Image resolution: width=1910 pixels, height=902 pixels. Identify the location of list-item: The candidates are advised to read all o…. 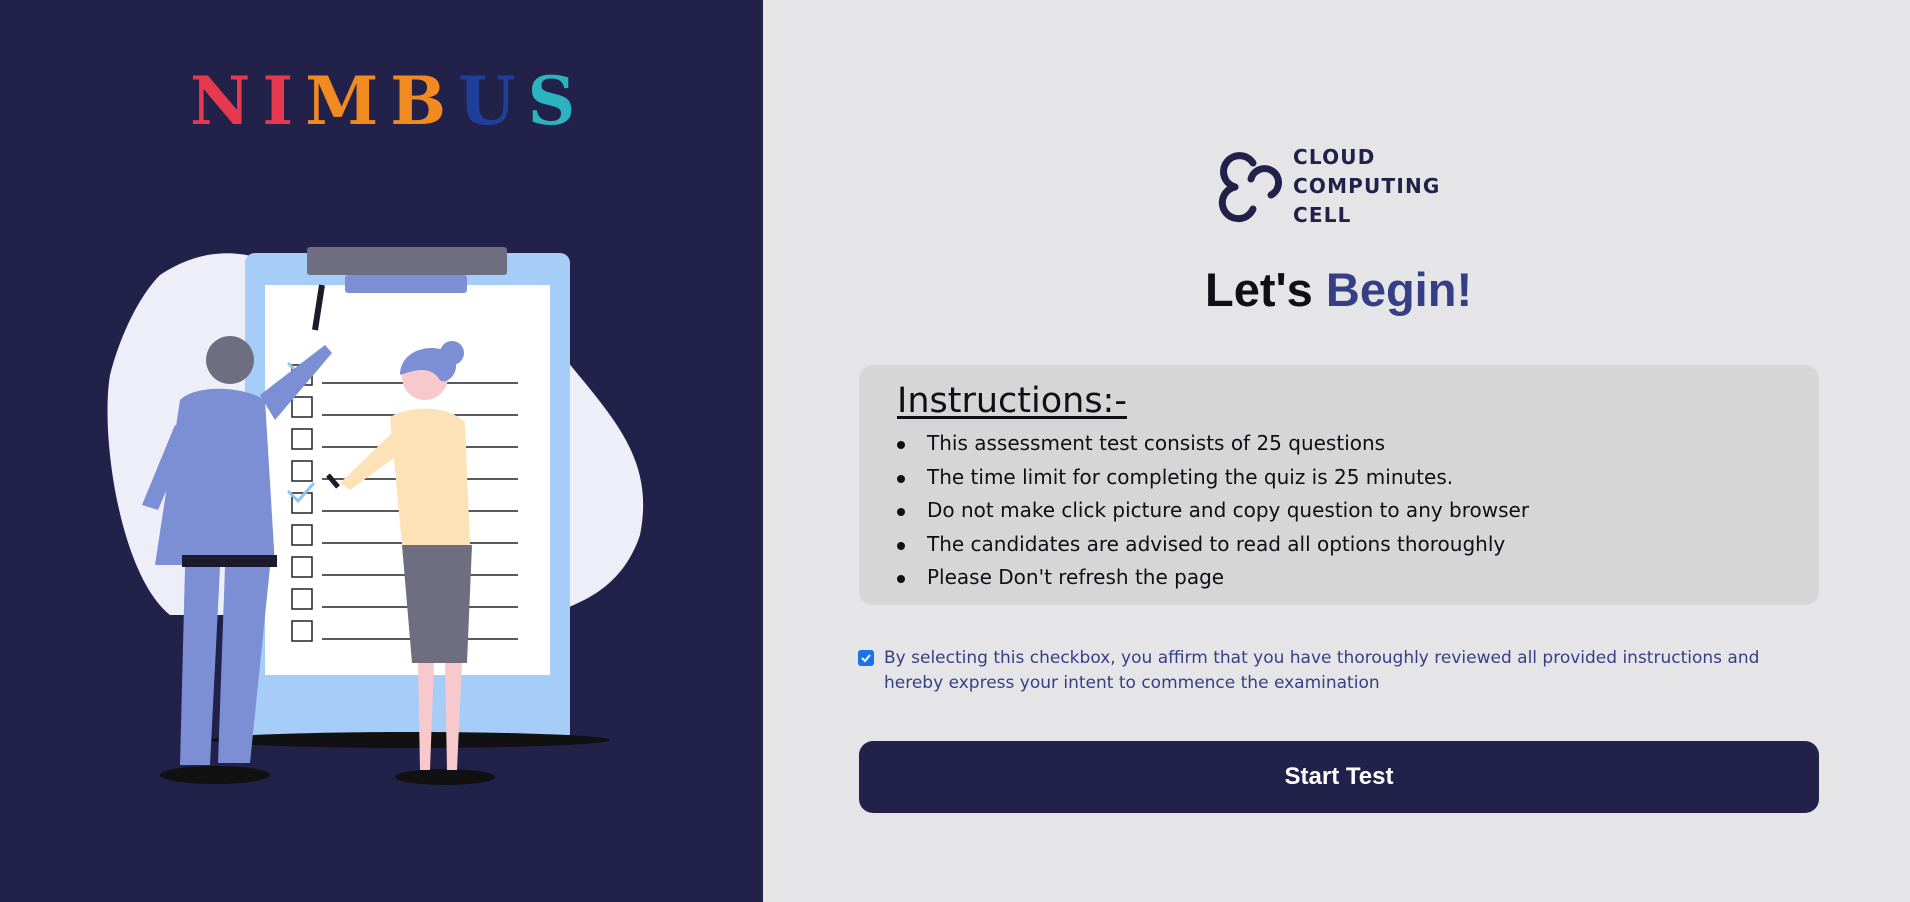
(1358, 545).